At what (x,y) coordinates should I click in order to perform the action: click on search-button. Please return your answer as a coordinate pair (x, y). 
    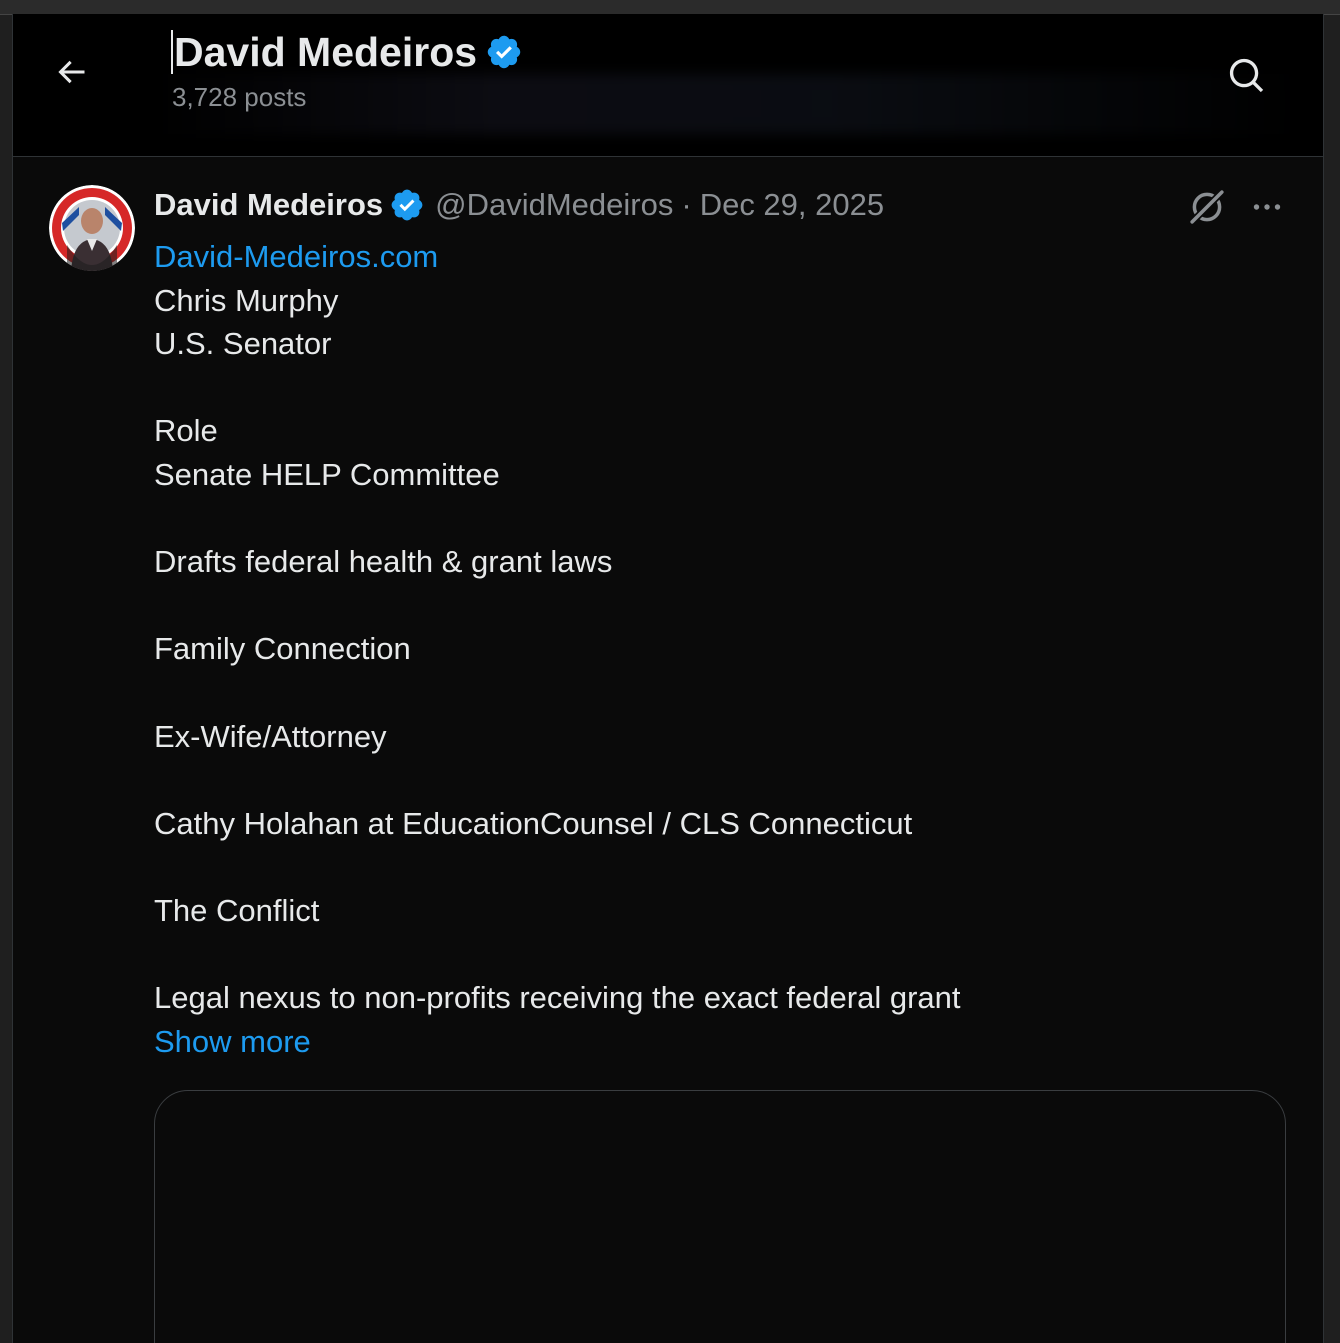
    Looking at the image, I should click on (1247, 76).